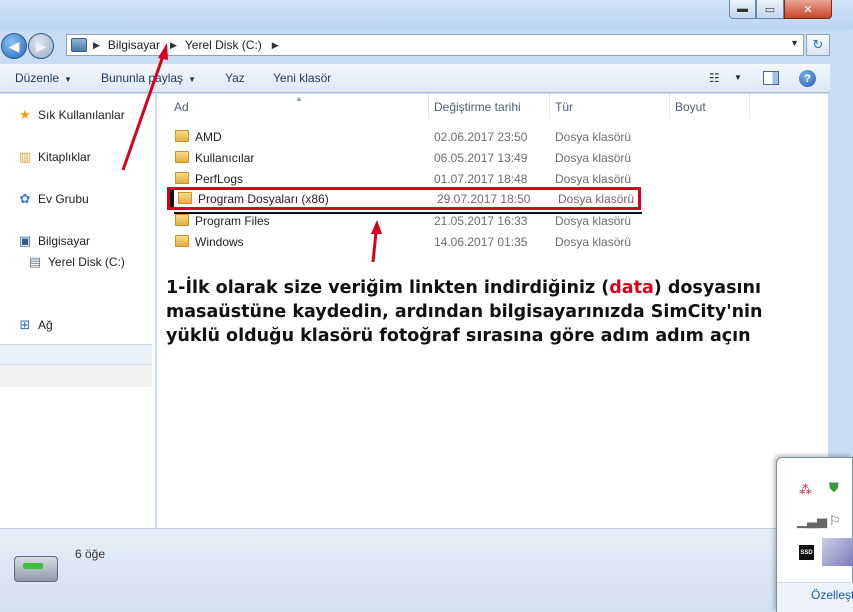  What do you see at coordinates (837, 552) in the screenshot?
I see `tray-app-icon` at bounding box center [837, 552].